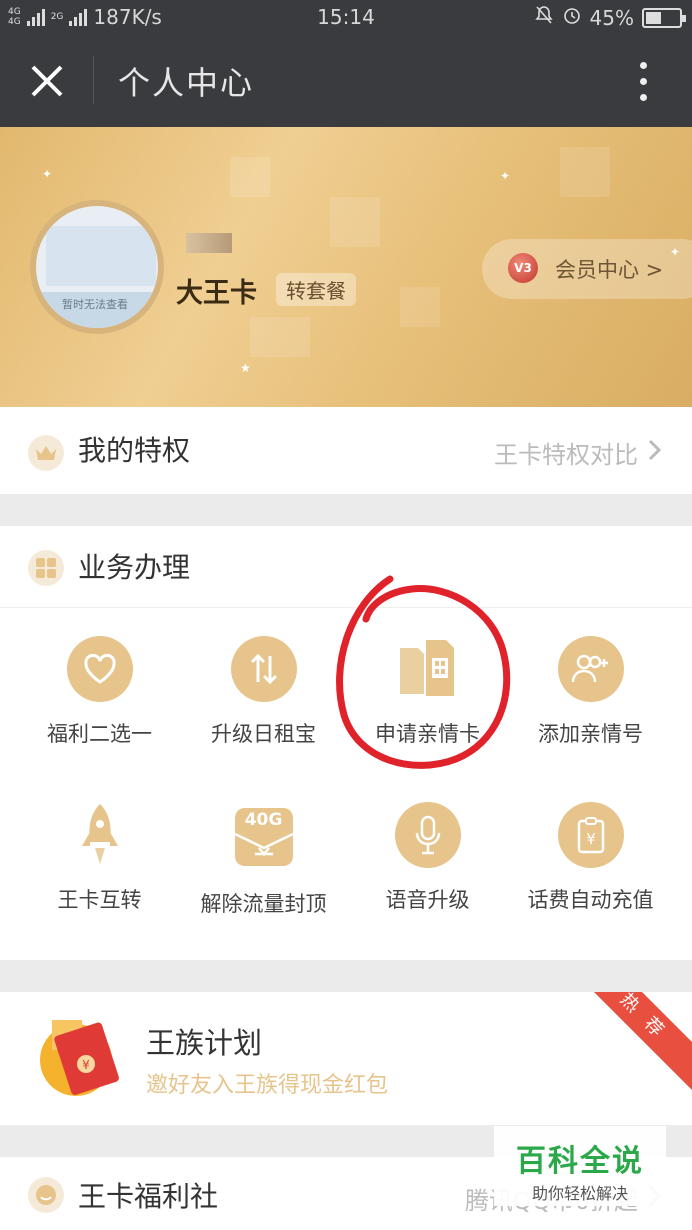  I want to click on privilege-compare-link: 王卡特权对比, so click(578, 452).